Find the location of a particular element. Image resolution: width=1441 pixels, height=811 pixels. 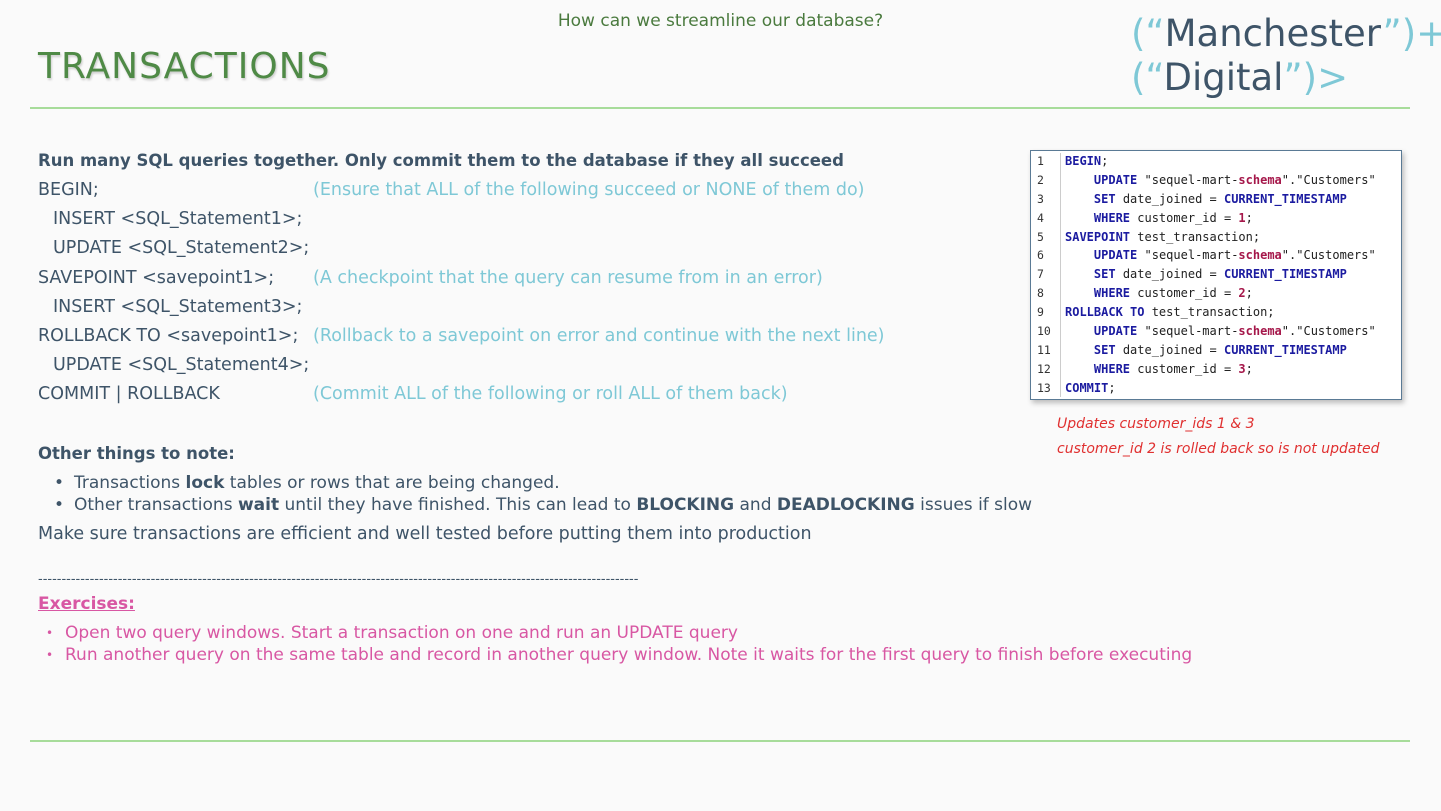

code-line: 7 SET date_joined = CURRENT_TIMESTAMP is located at coordinates (1216, 274).